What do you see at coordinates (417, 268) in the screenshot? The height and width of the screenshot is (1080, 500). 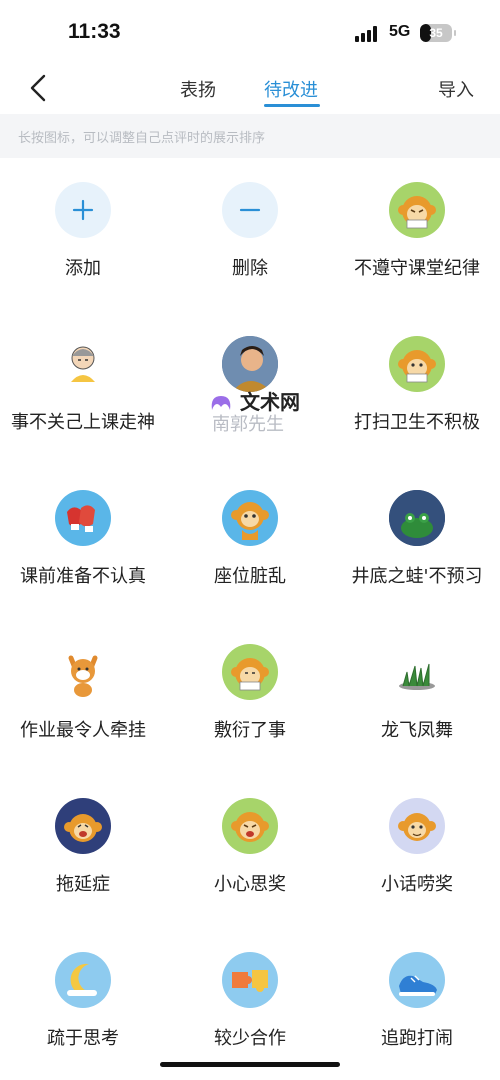 I see `item-label: 不遵守课堂纪律` at bounding box center [417, 268].